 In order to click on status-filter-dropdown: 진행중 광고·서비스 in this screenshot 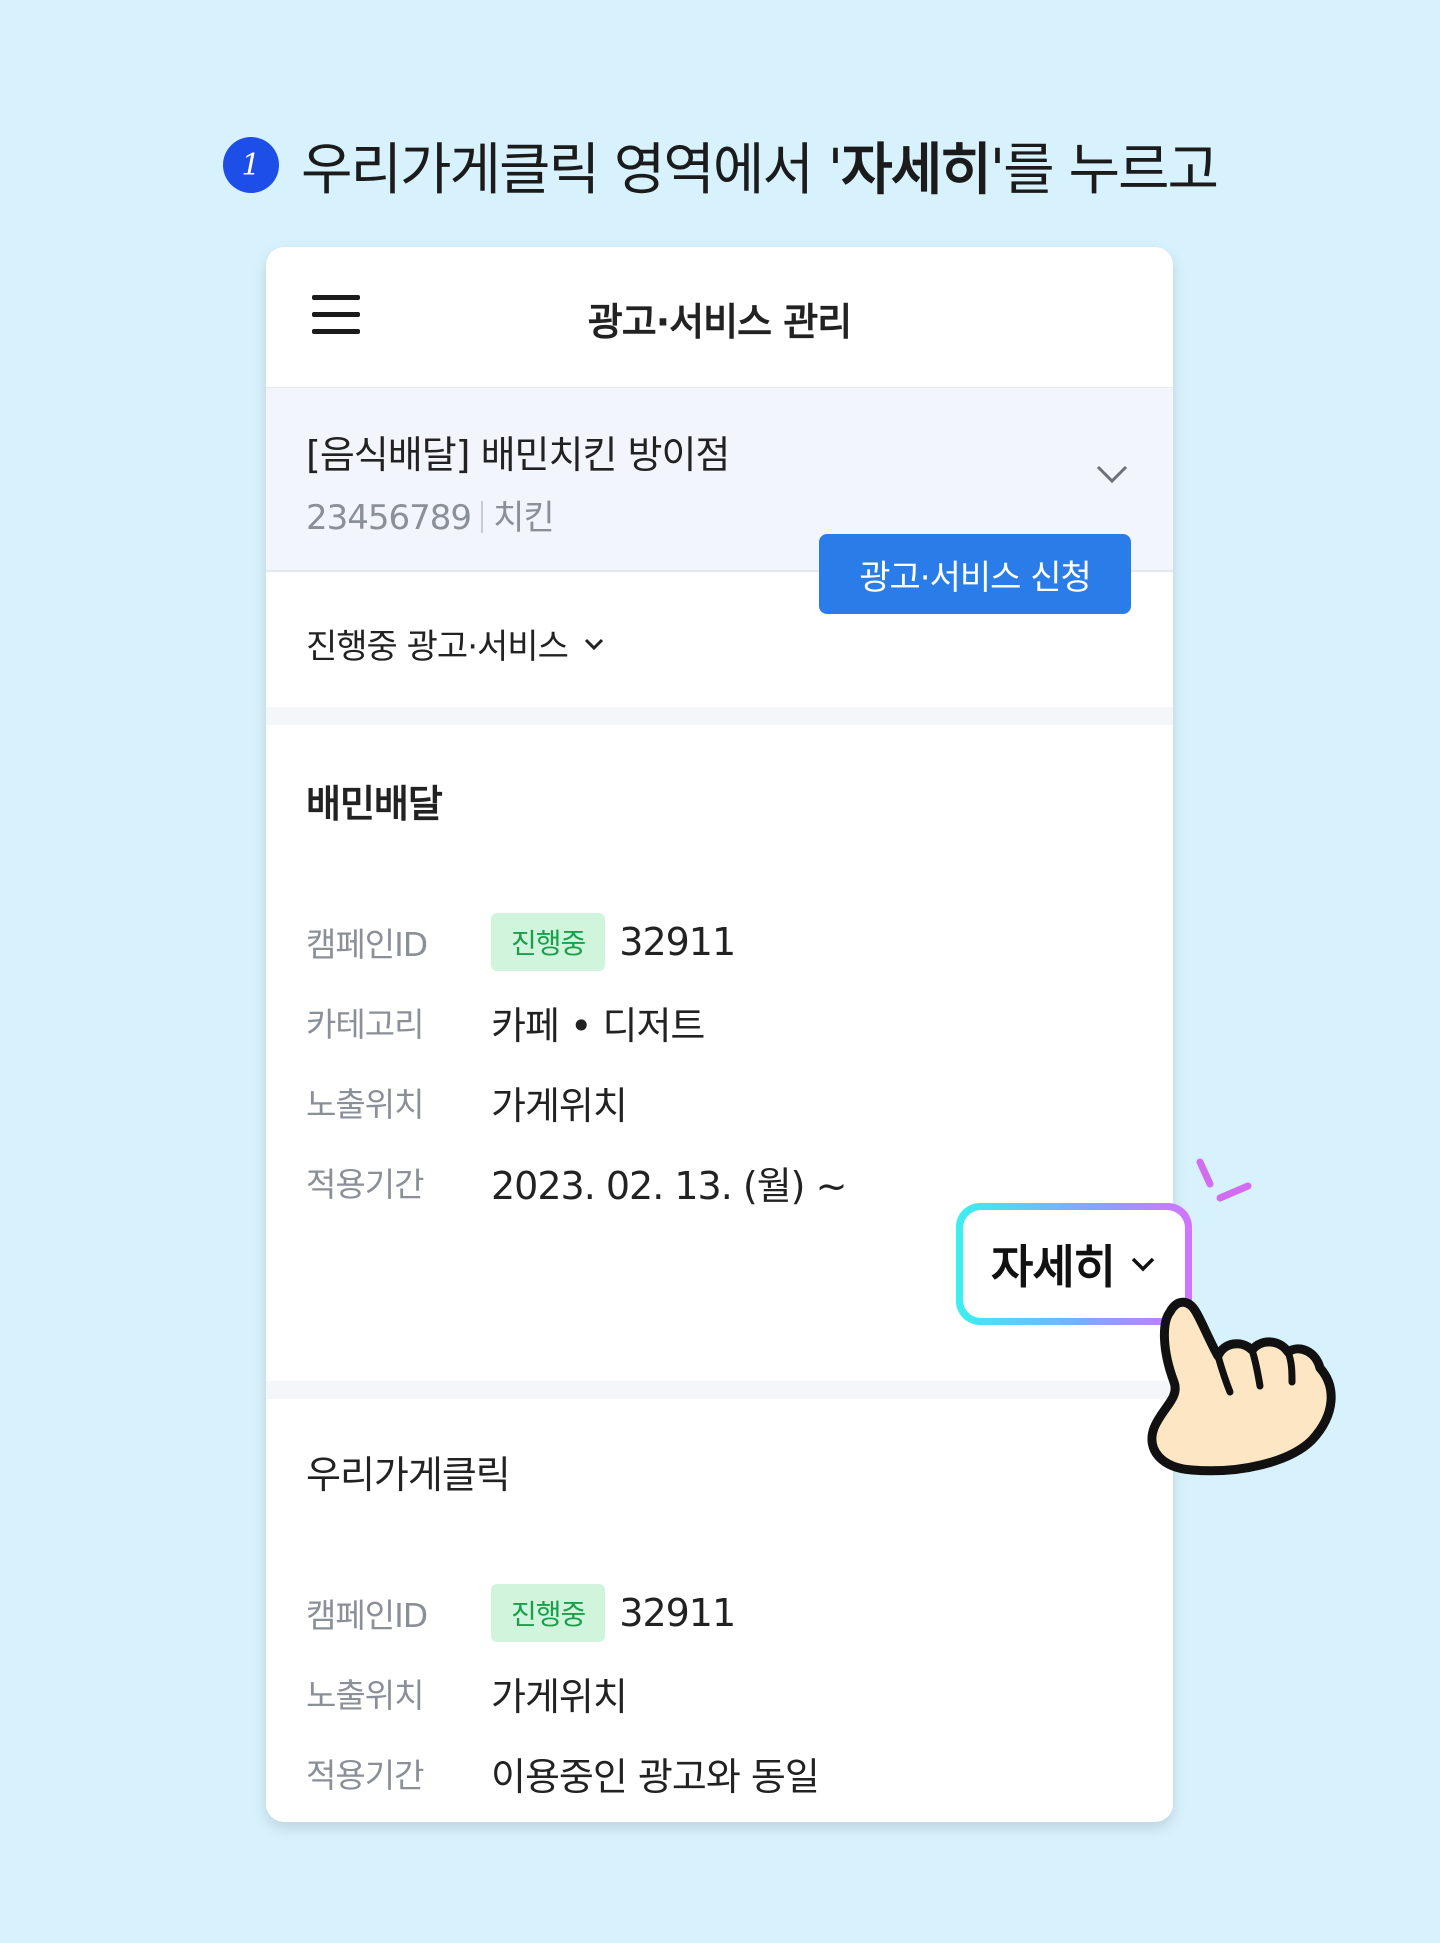, I will do `click(456, 643)`.